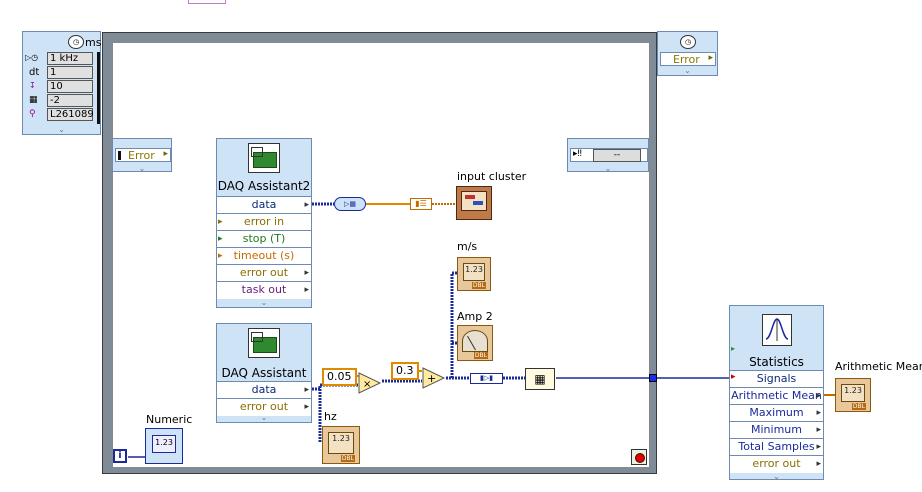 The height and width of the screenshot is (492, 922). Describe the element at coordinates (405, 371) in the screenshot. I see `constant-03: 0.3` at that location.